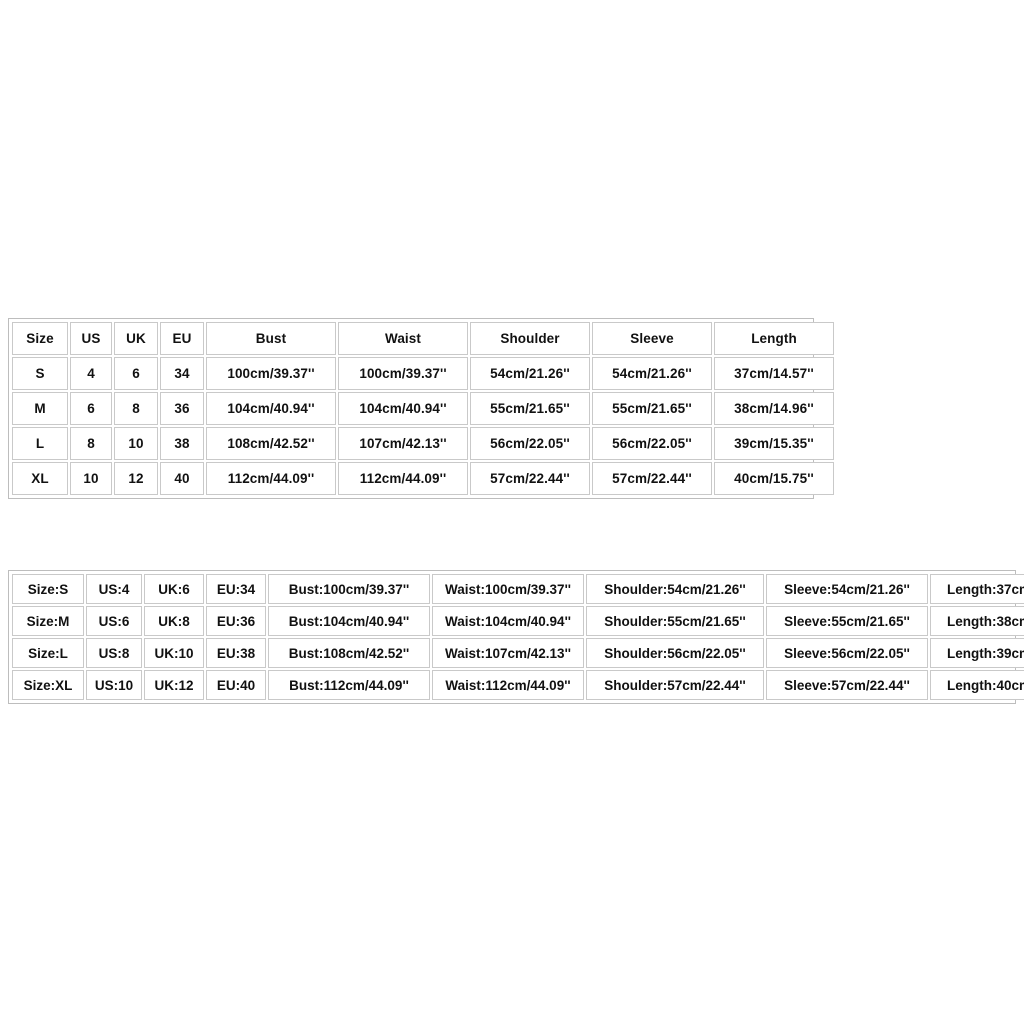 The image size is (1024, 1024). What do you see at coordinates (40, 408) in the screenshot?
I see `cell-size: M` at bounding box center [40, 408].